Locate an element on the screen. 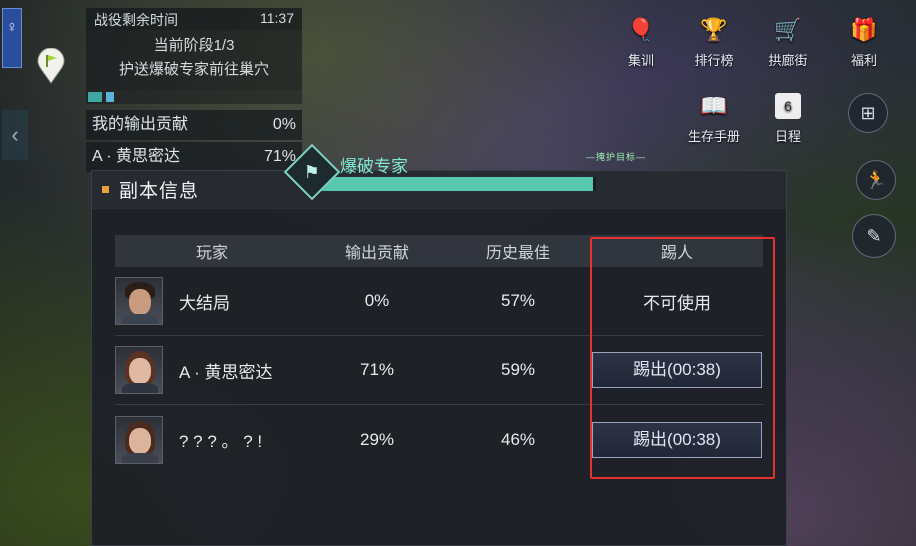  player-contribution: 0% is located at coordinates (377, 300).